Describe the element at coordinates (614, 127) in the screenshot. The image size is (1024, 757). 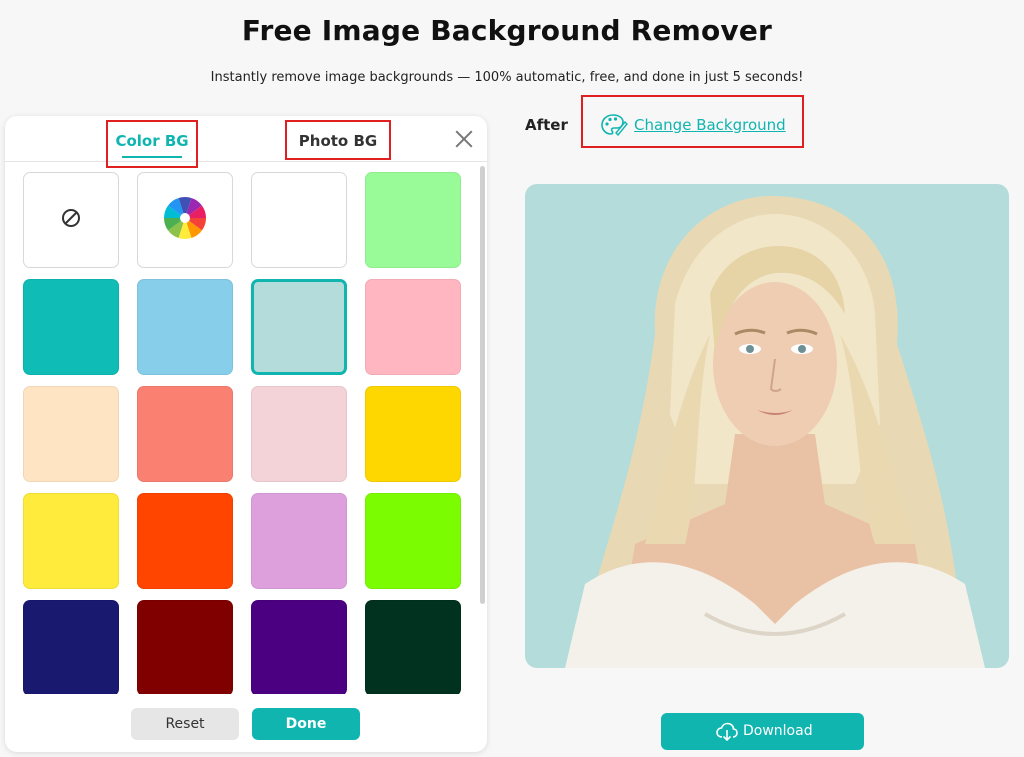
I see `palette-icon` at that location.